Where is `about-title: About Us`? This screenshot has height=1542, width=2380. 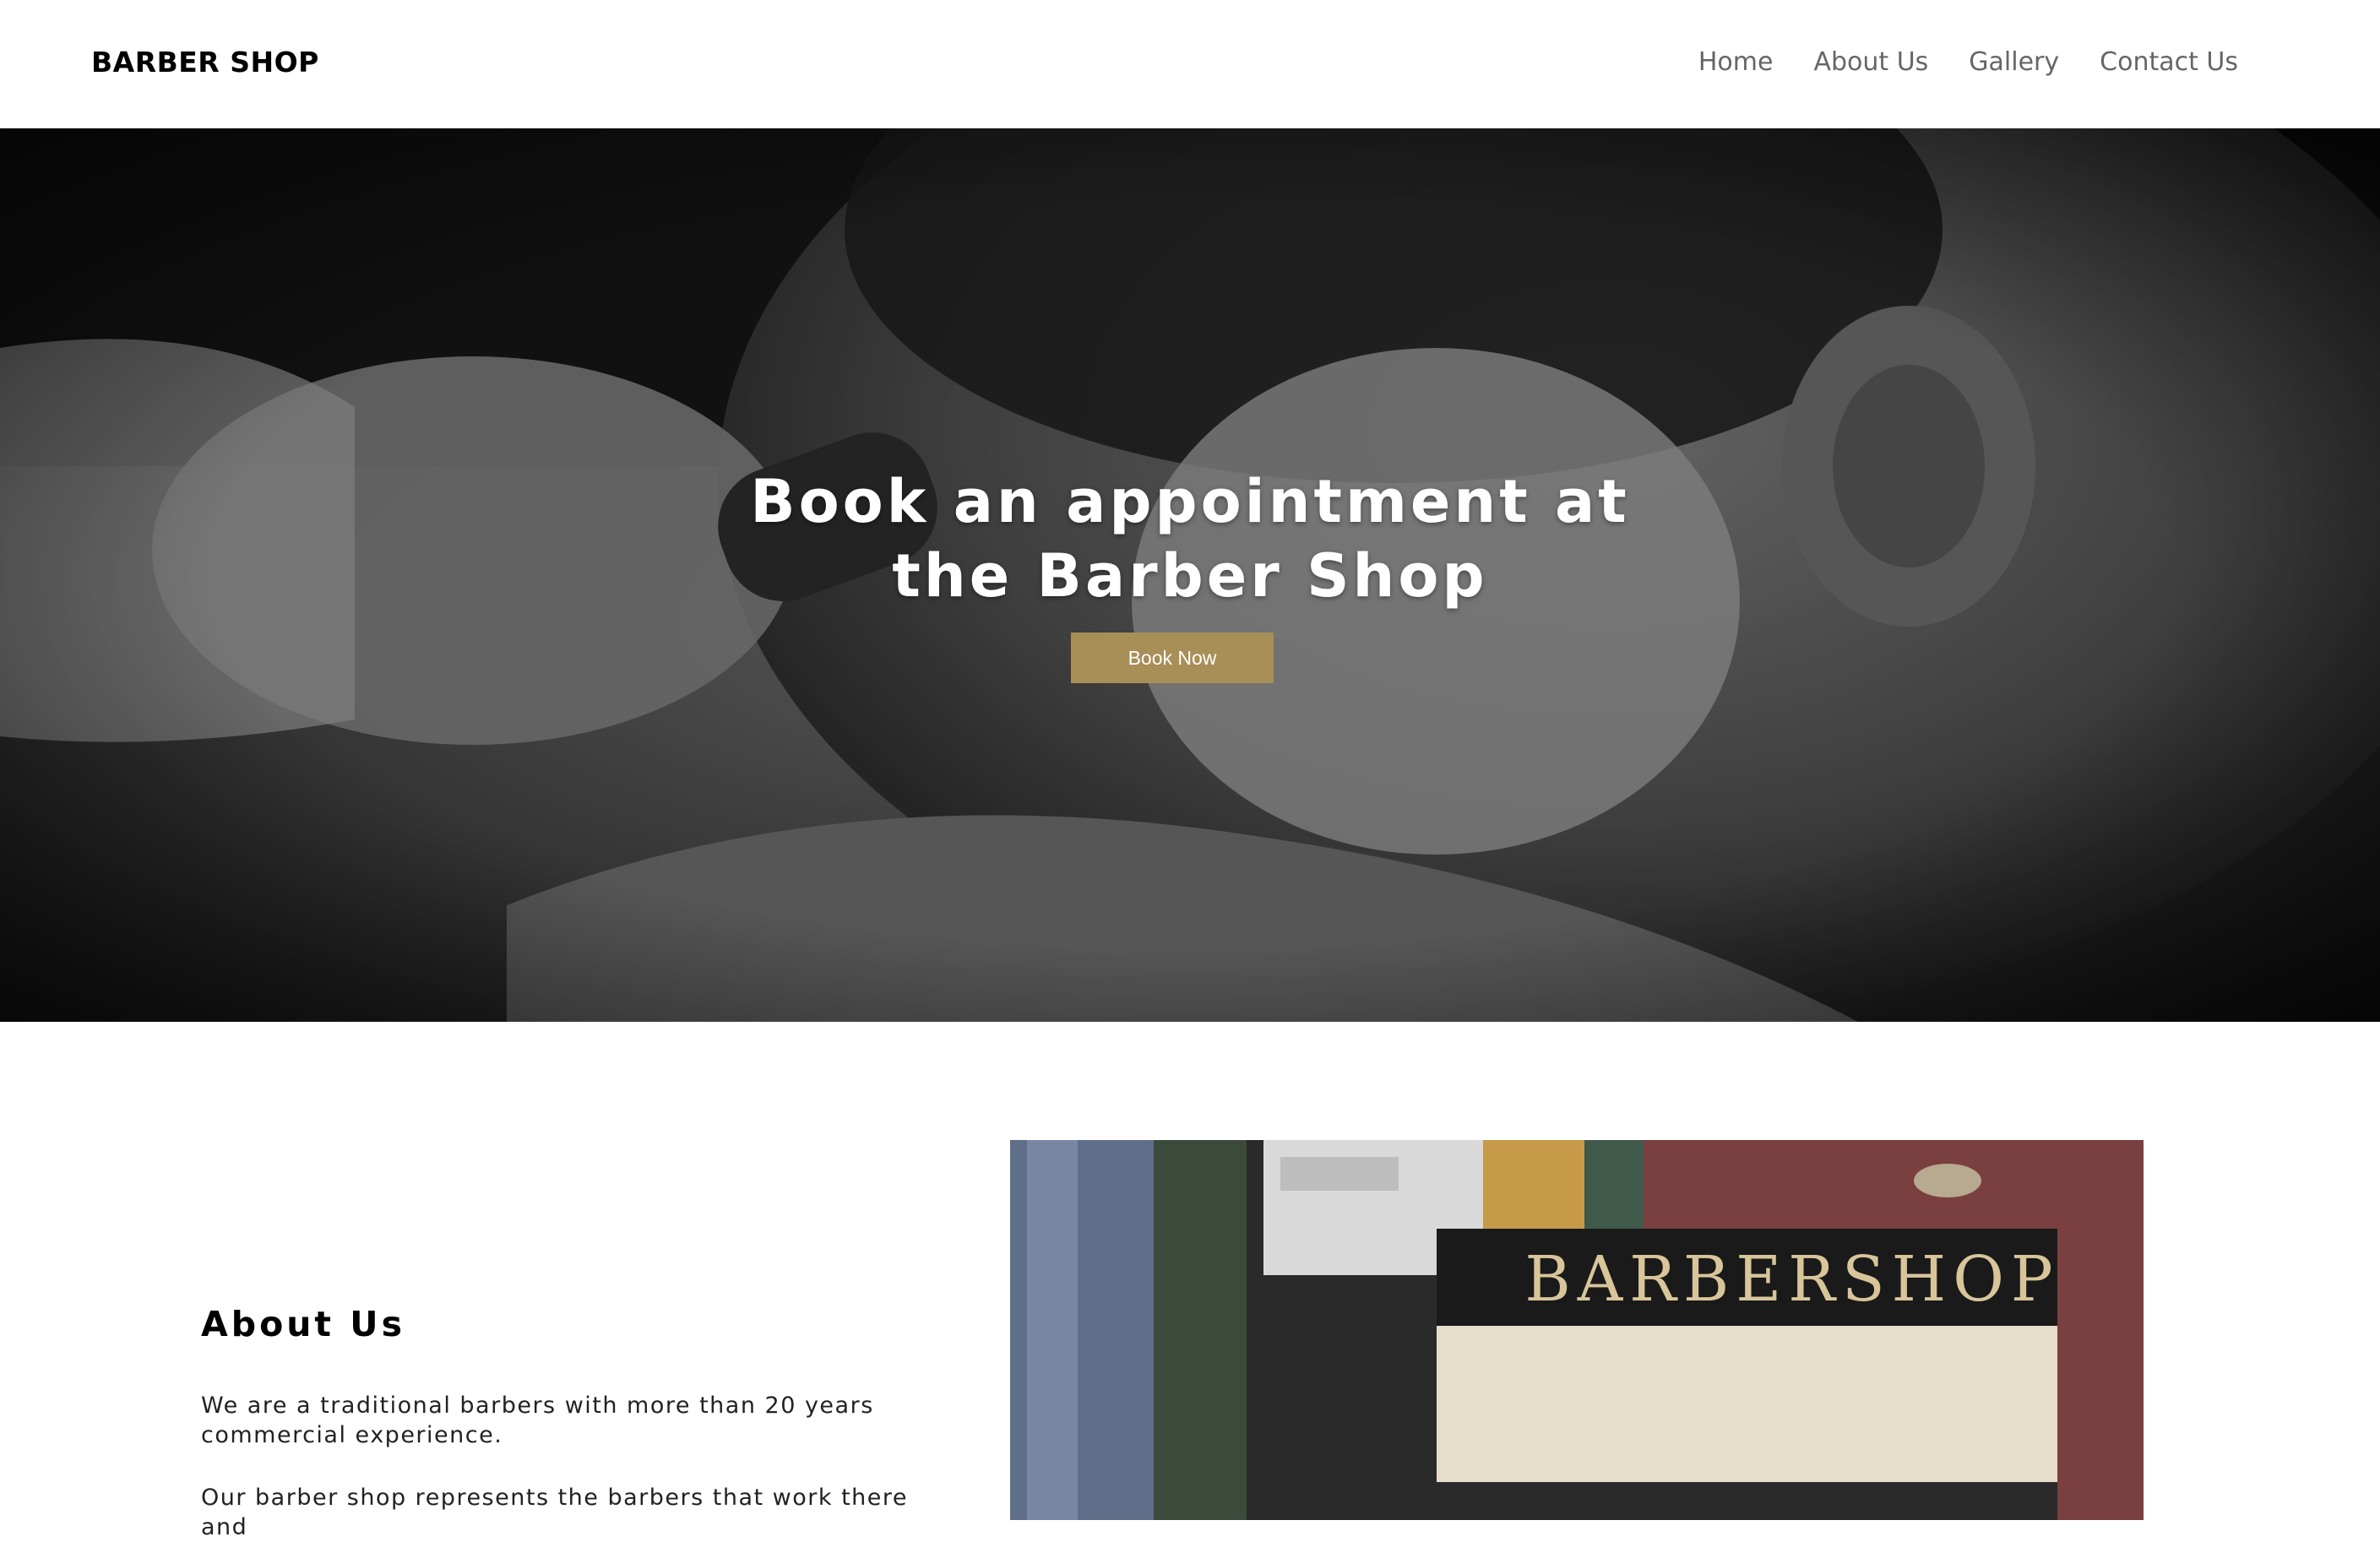 about-title: About Us is located at coordinates (303, 1324).